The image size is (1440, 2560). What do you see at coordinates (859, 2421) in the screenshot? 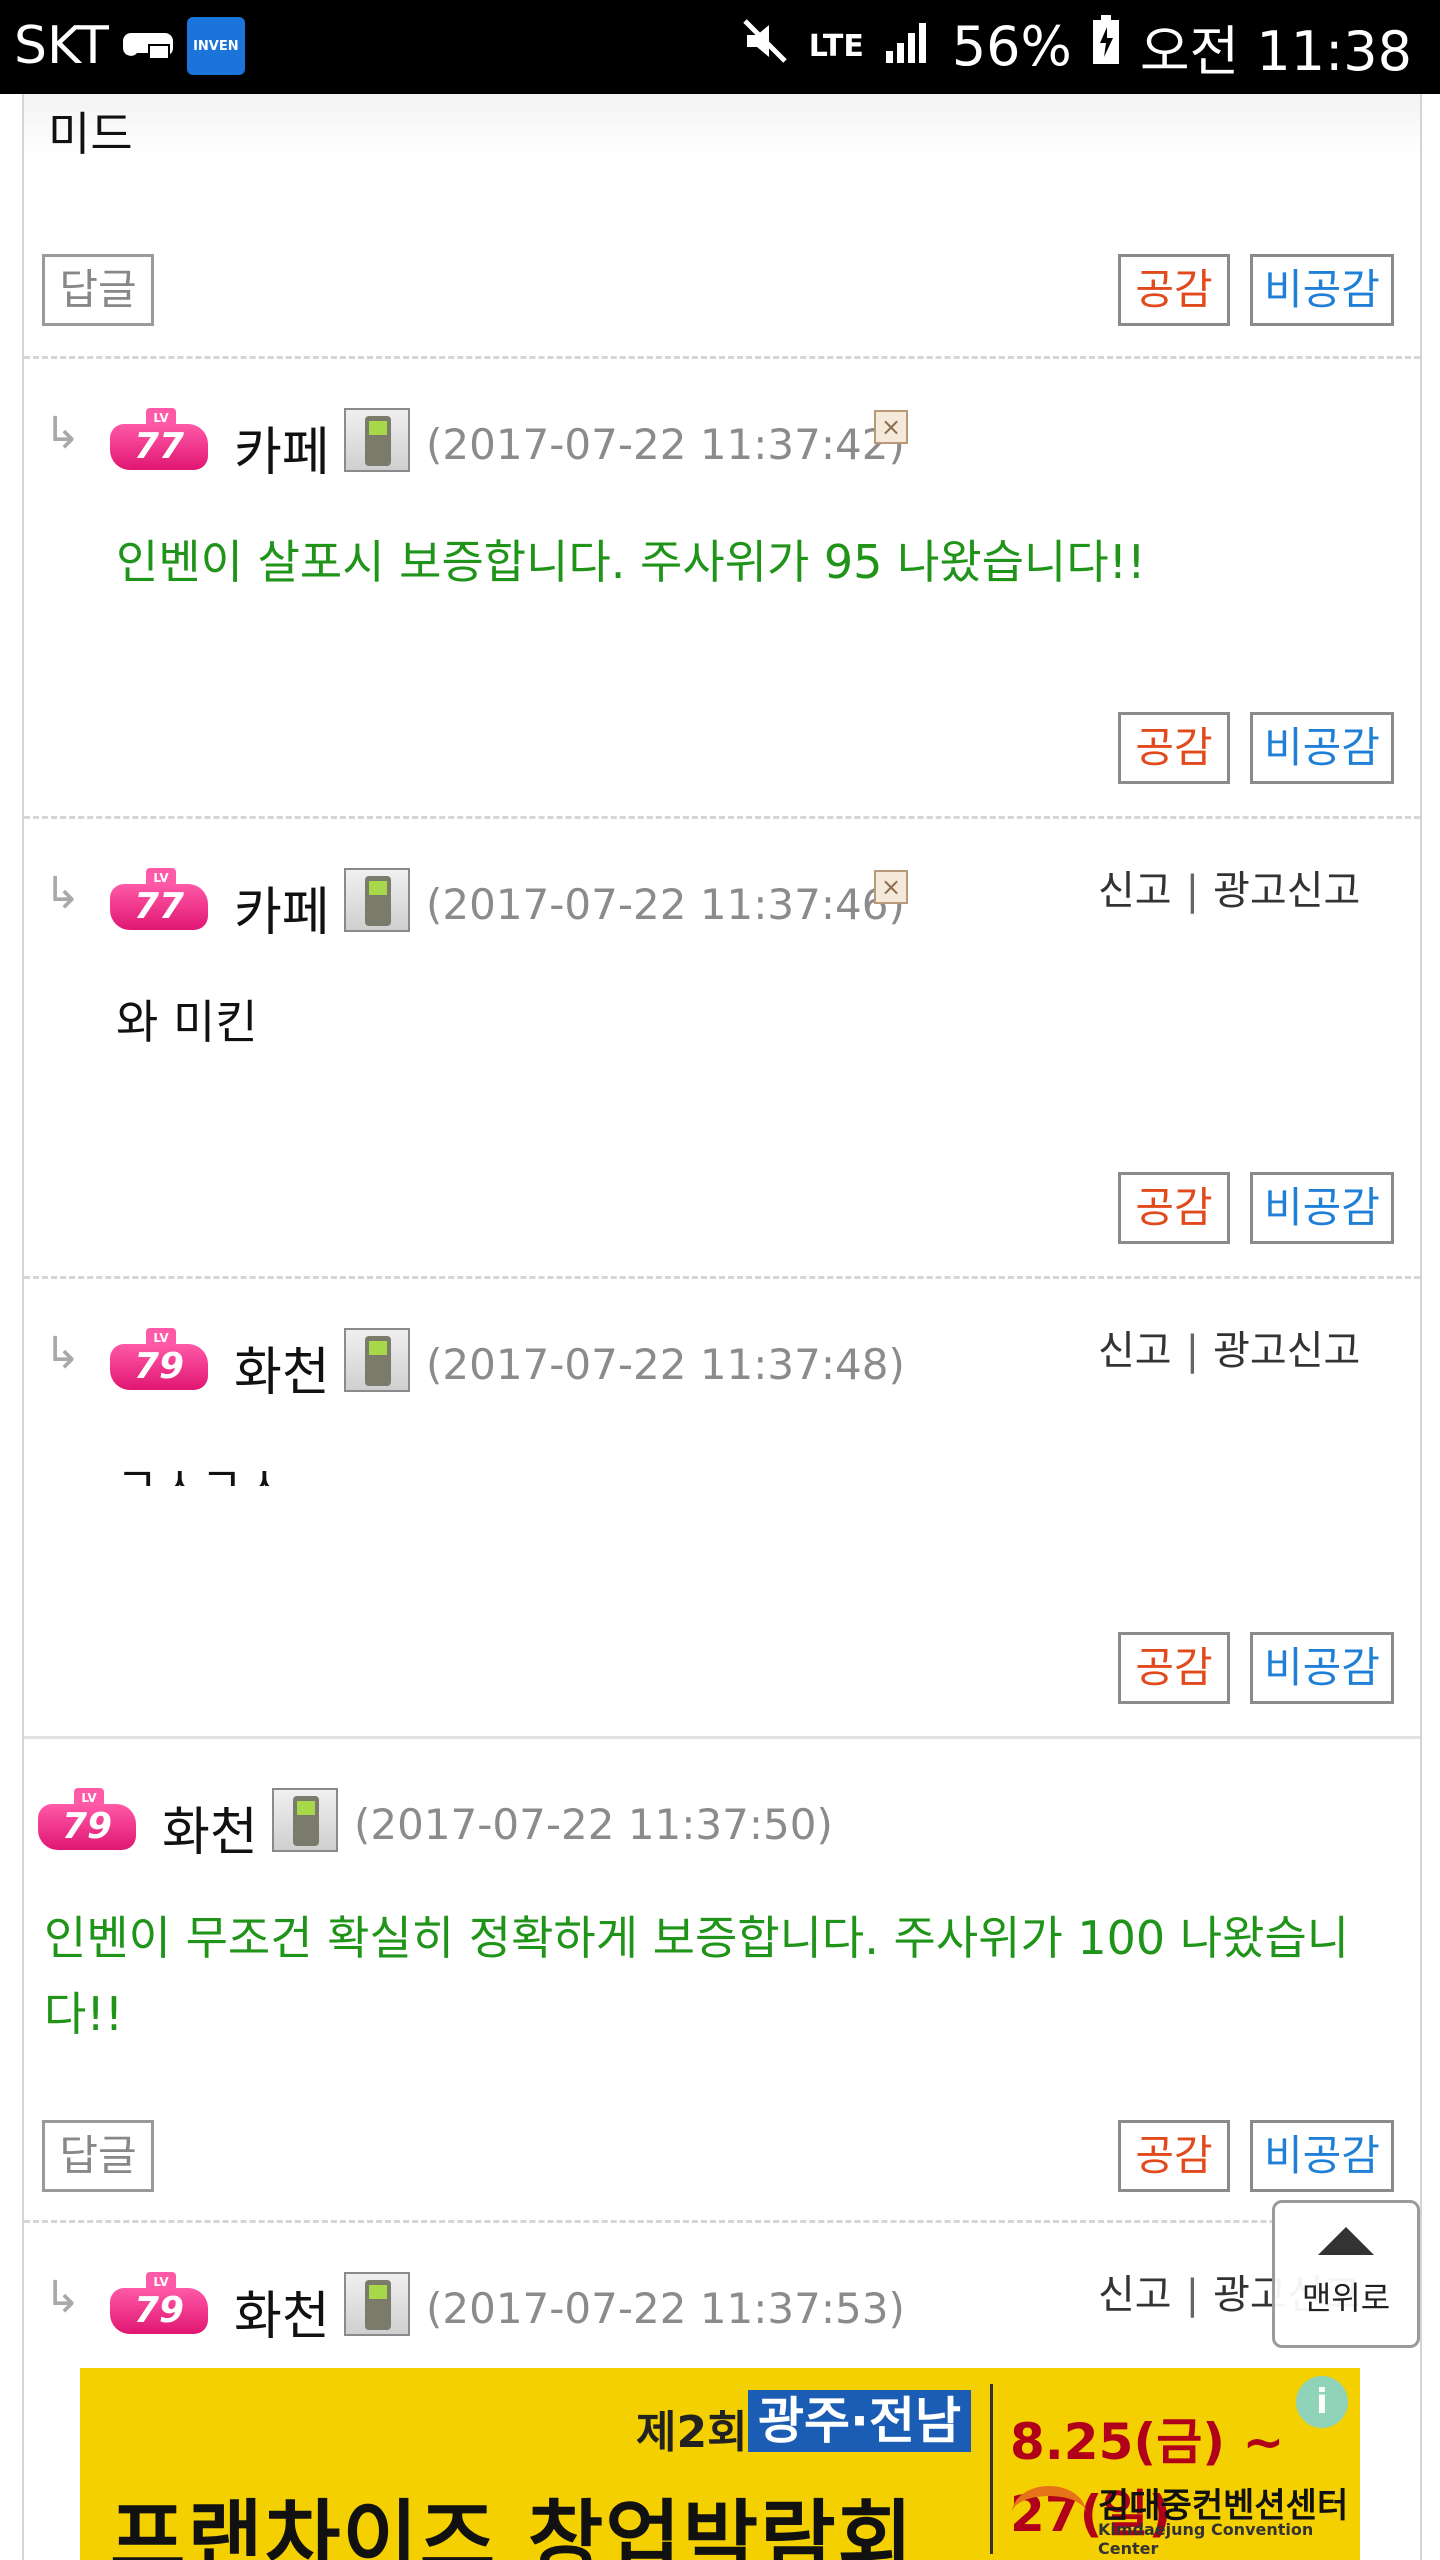
I see `banner-region: 광주·전남` at bounding box center [859, 2421].